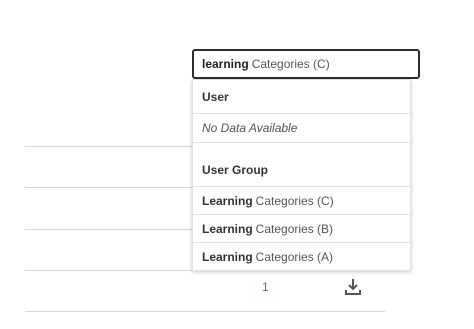 The image size is (474, 329). Describe the element at coordinates (301, 165) in the screenshot. I see `user-group-section-header: User Group` at that location.